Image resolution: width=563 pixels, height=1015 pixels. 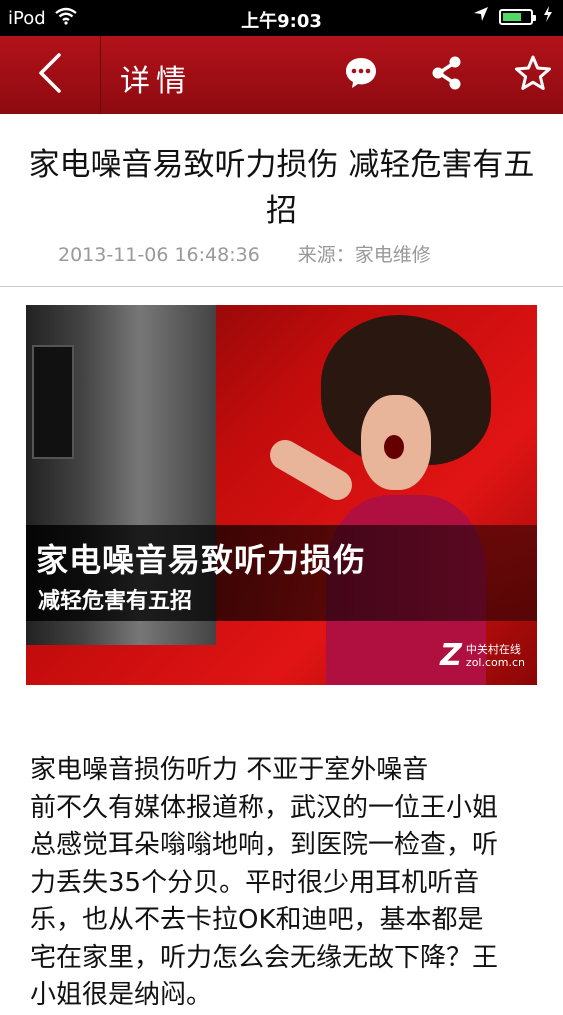 I want to click on comment-button, so click(x=361, y=75).